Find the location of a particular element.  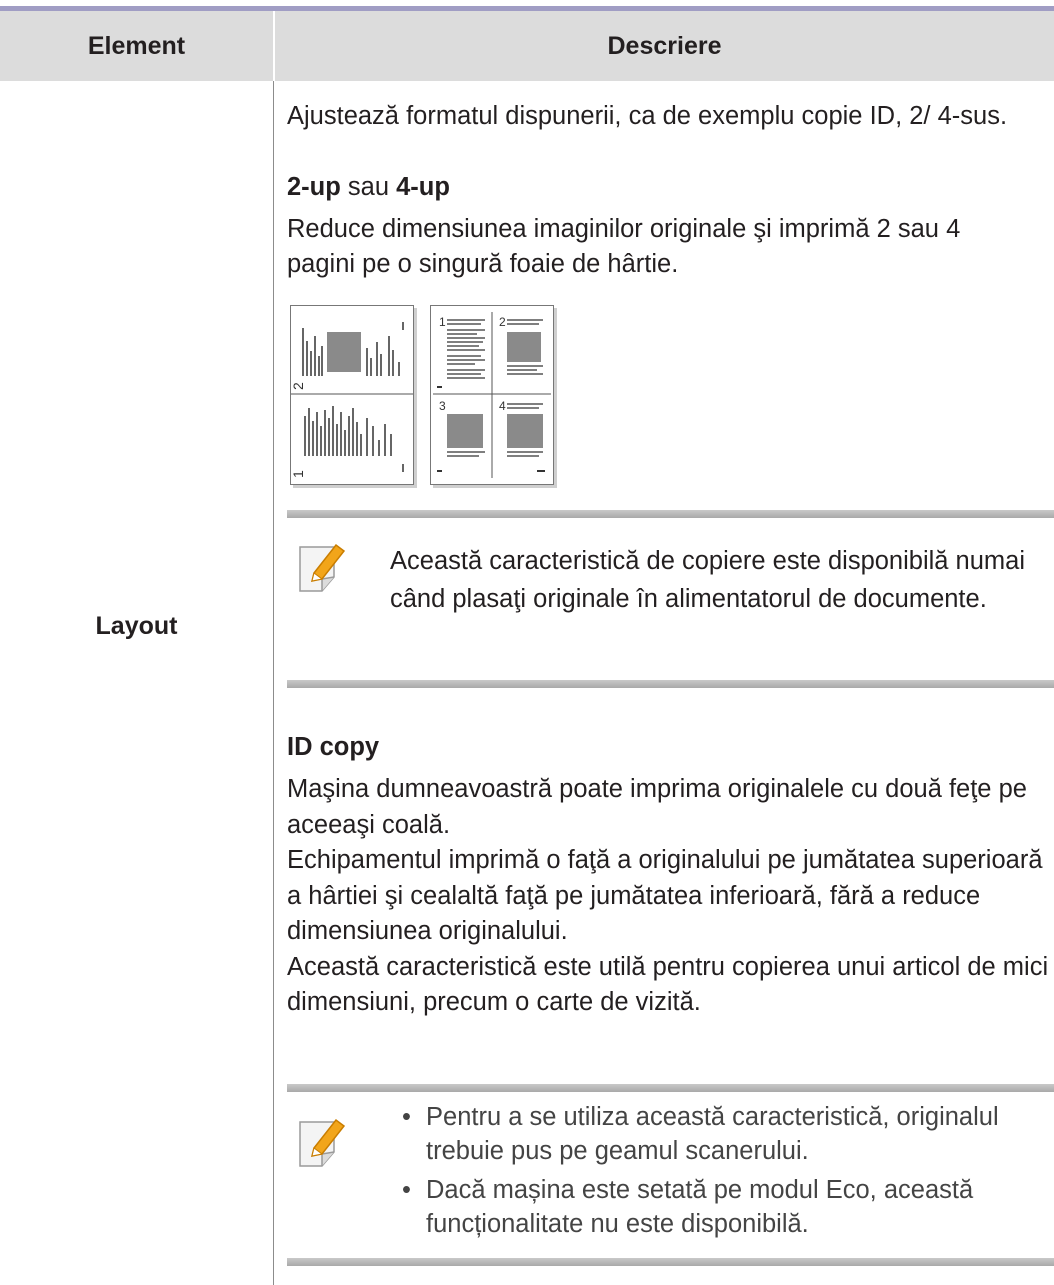

two-up-heading: 2-up sau 4-up is located at coordinates (368, 187).